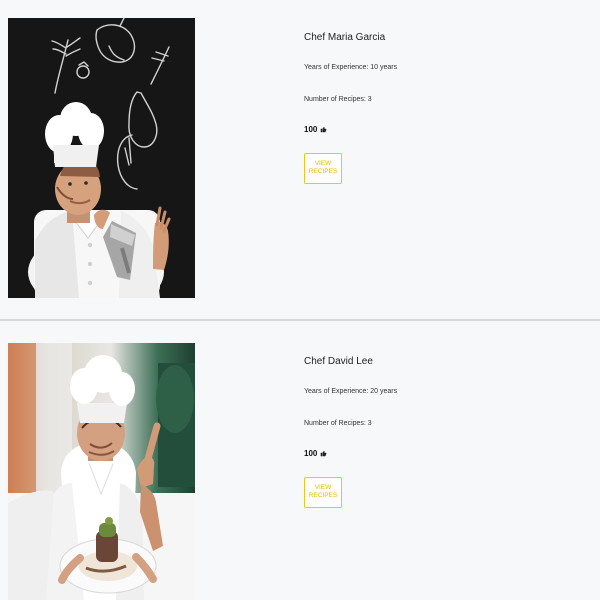 The image size is (600, 600). What do you see at coordinates (351, 67) in the screenshot?
I see `years-of-experience: Years of Experience: 10 years` at bounding box center [351, 67].